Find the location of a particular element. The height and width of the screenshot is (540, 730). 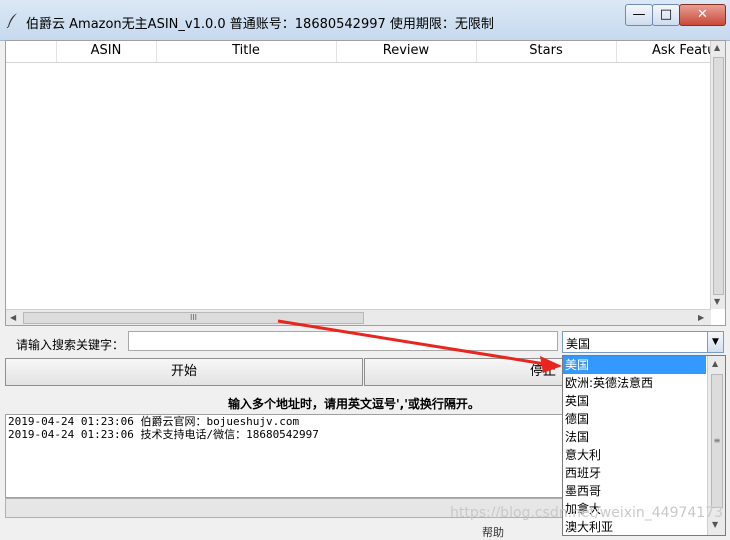

minimize-button: — is located at coordinates (639, 15).